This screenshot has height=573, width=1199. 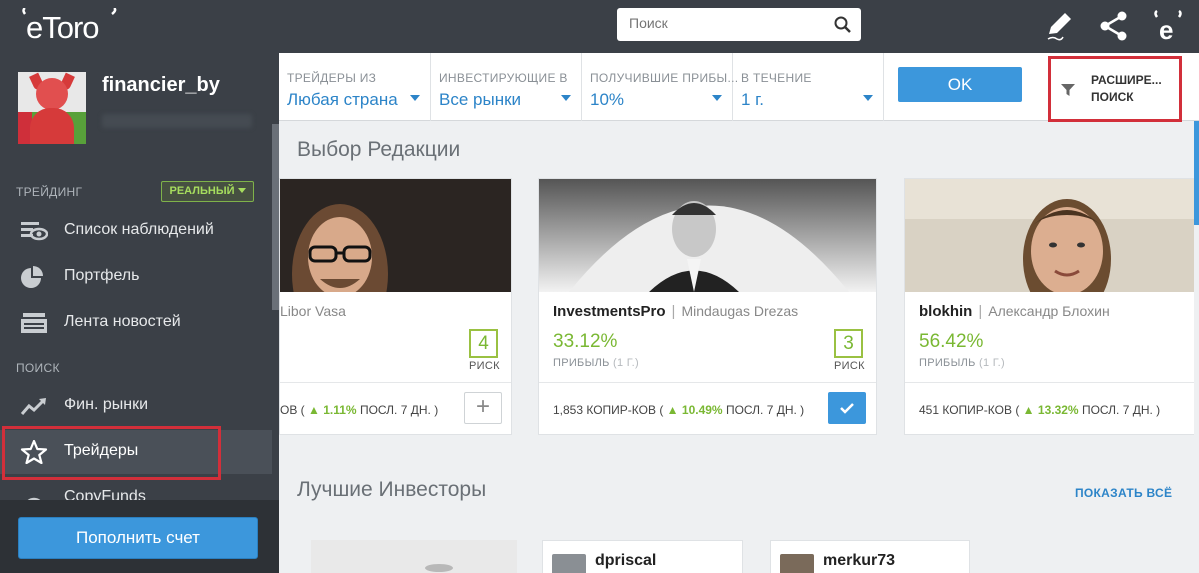 What do you see at coordinates (776, 78) in the screenshot?
I see `filter-title: В ТЕЧЕНИЕ` at bounding box center [776, 78].